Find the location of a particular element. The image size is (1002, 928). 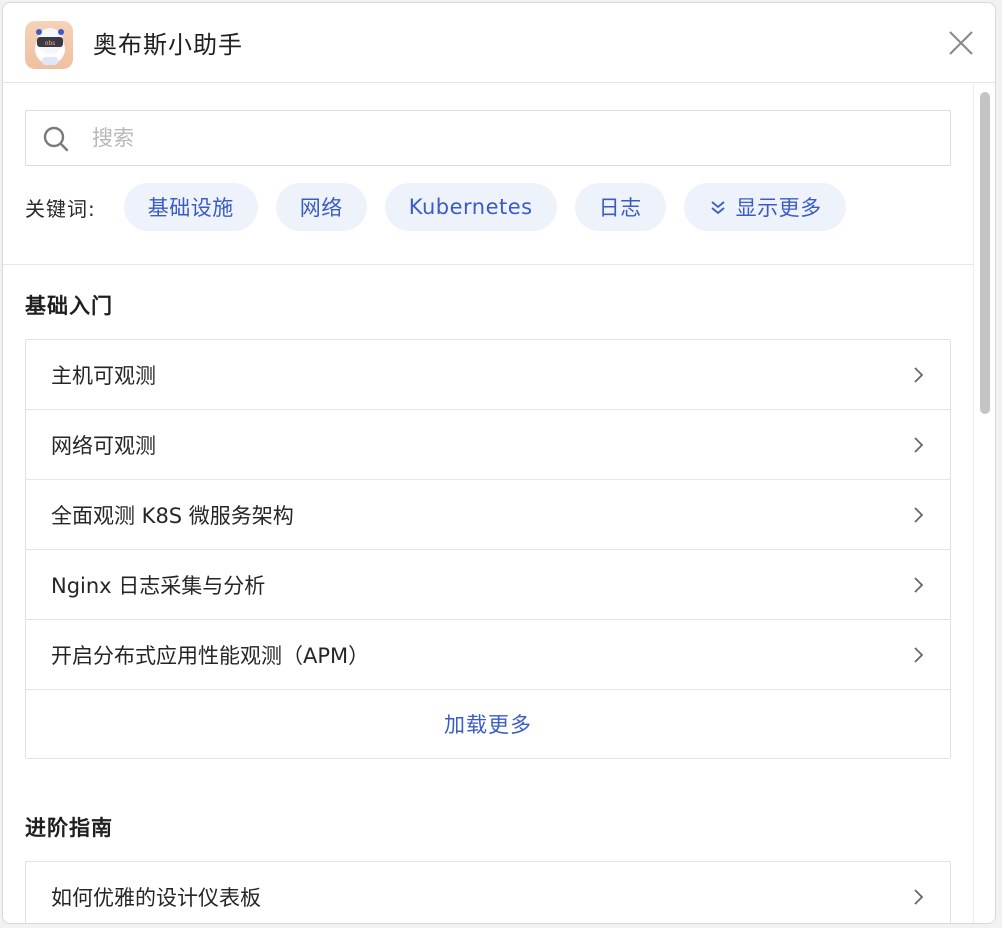

list-item: 全面观测 K8S 微服务架构 is located at coordinates (488, 515).